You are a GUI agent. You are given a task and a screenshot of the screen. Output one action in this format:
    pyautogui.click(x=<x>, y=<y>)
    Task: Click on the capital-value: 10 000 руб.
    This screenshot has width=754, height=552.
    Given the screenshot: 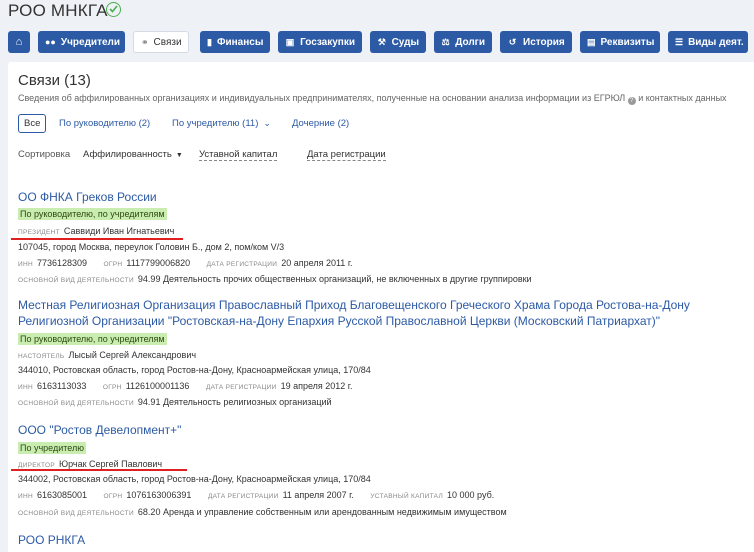 What is the action you would take?
    pyautogui.click(x=471, y=495)
    